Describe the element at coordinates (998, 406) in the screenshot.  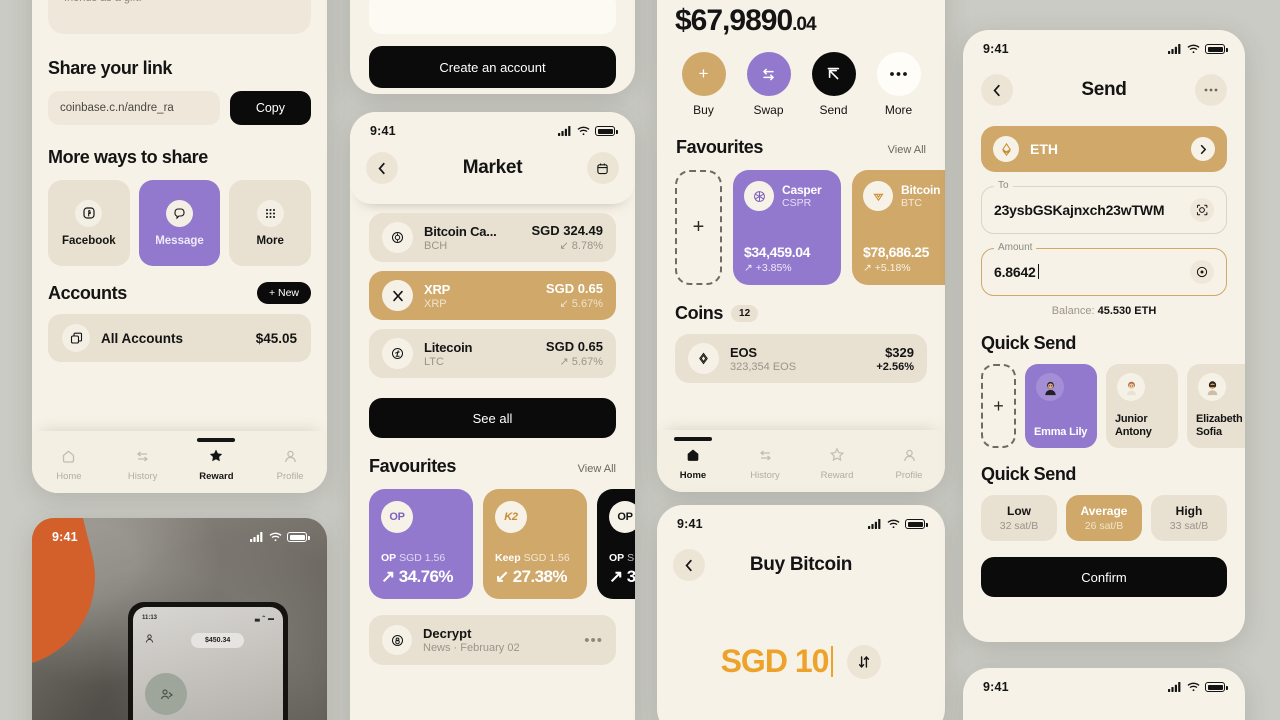
I see `add-contact-button: +` at that location.